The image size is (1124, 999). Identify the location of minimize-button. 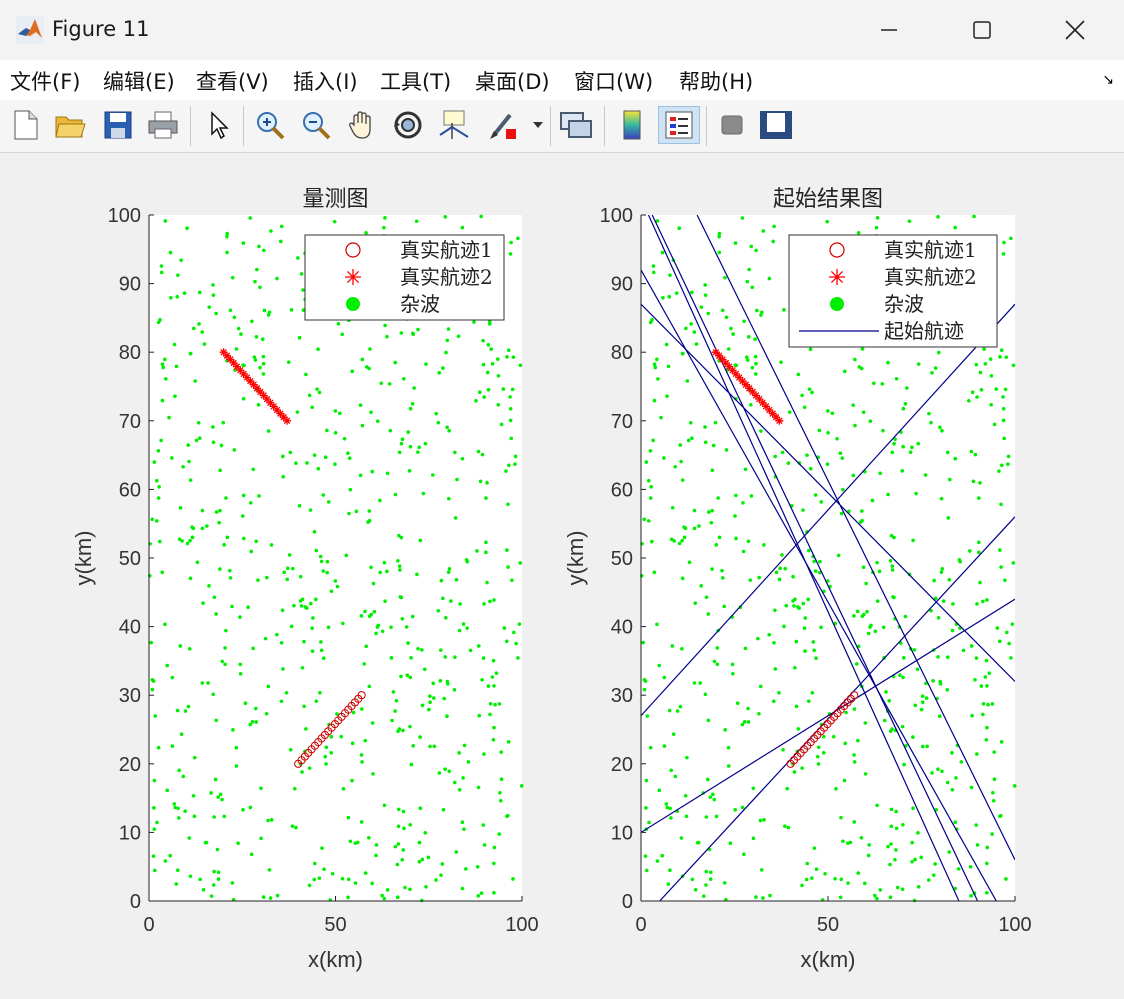
(889, 30).